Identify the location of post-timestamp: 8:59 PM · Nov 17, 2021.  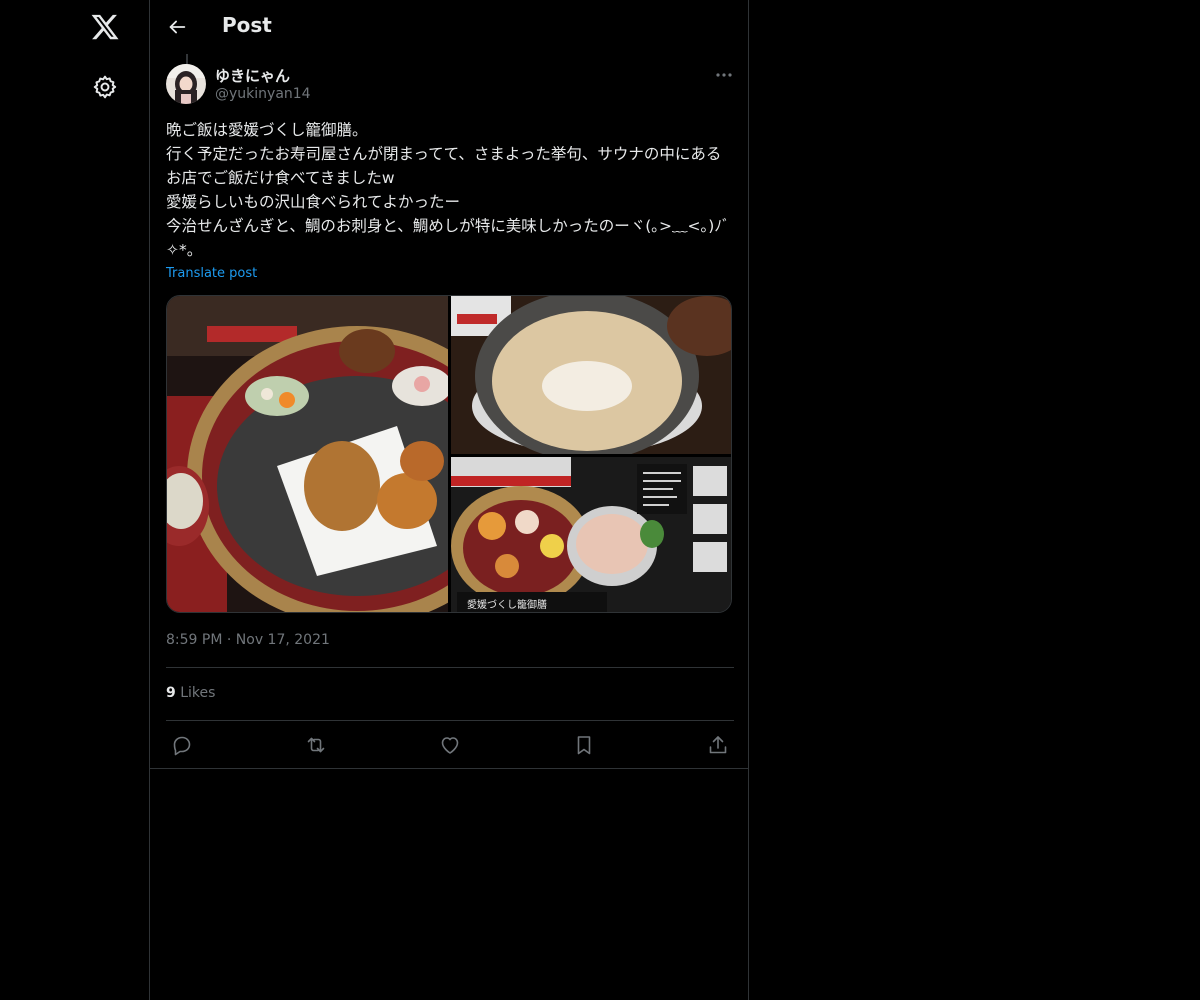
(248, 640).